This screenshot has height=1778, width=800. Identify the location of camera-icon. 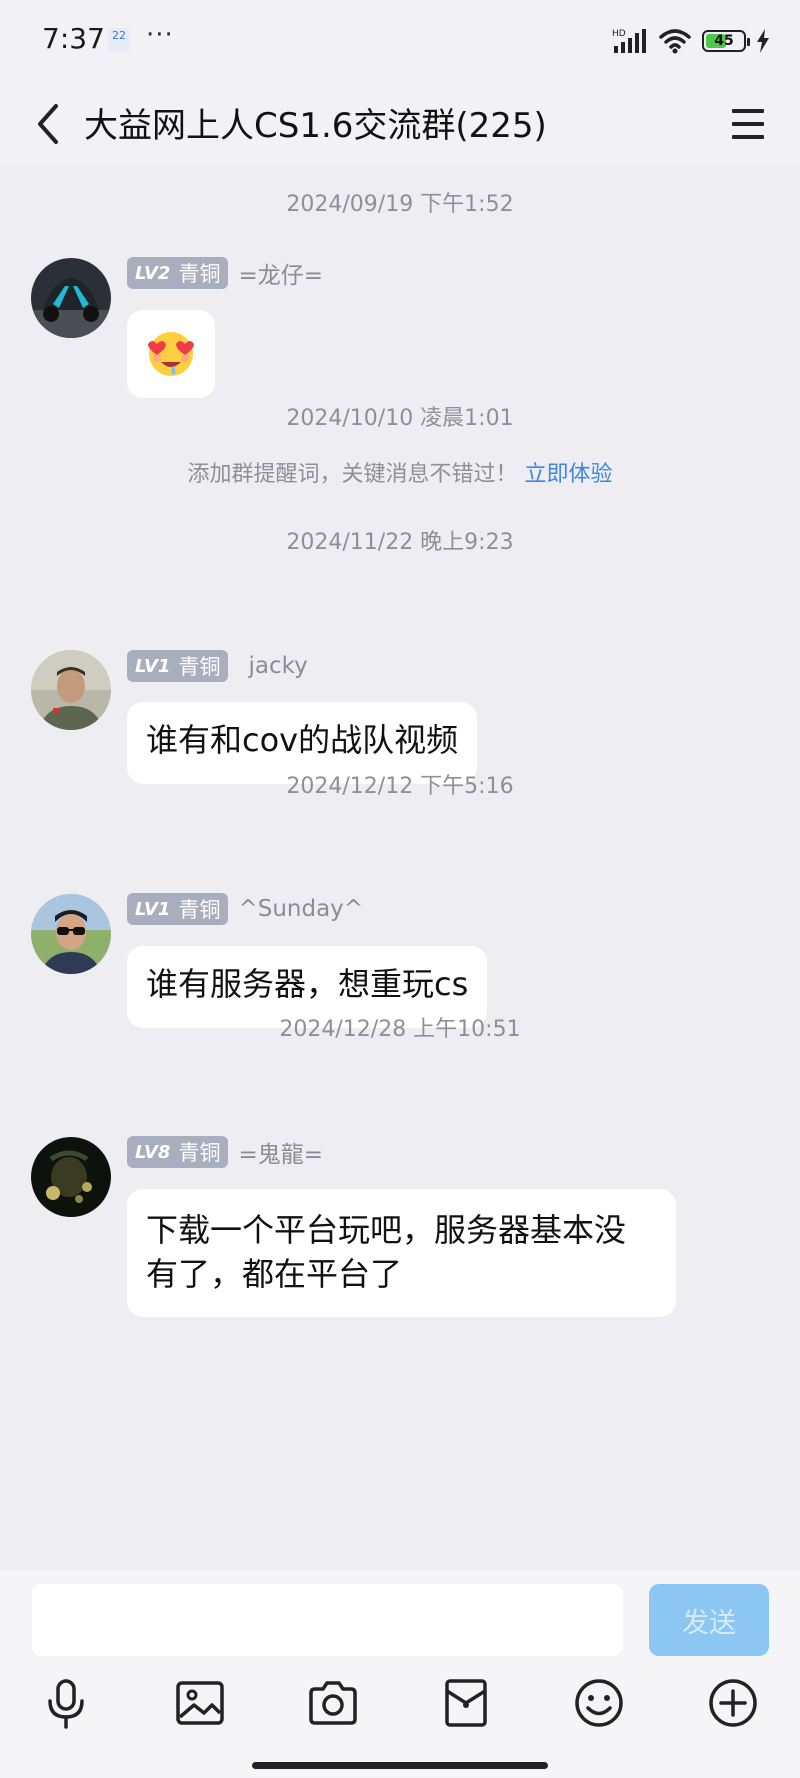
(333, 1703).